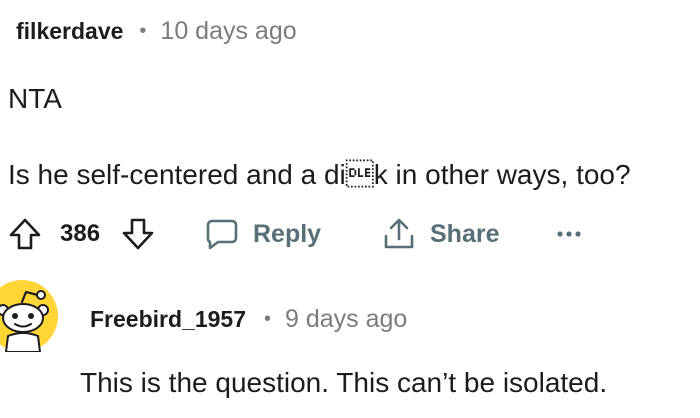 The image size is (700, 418). Describe the element at coordinates (222, 234) in the screenshot. I see `speech-bubble-icon` at that location.